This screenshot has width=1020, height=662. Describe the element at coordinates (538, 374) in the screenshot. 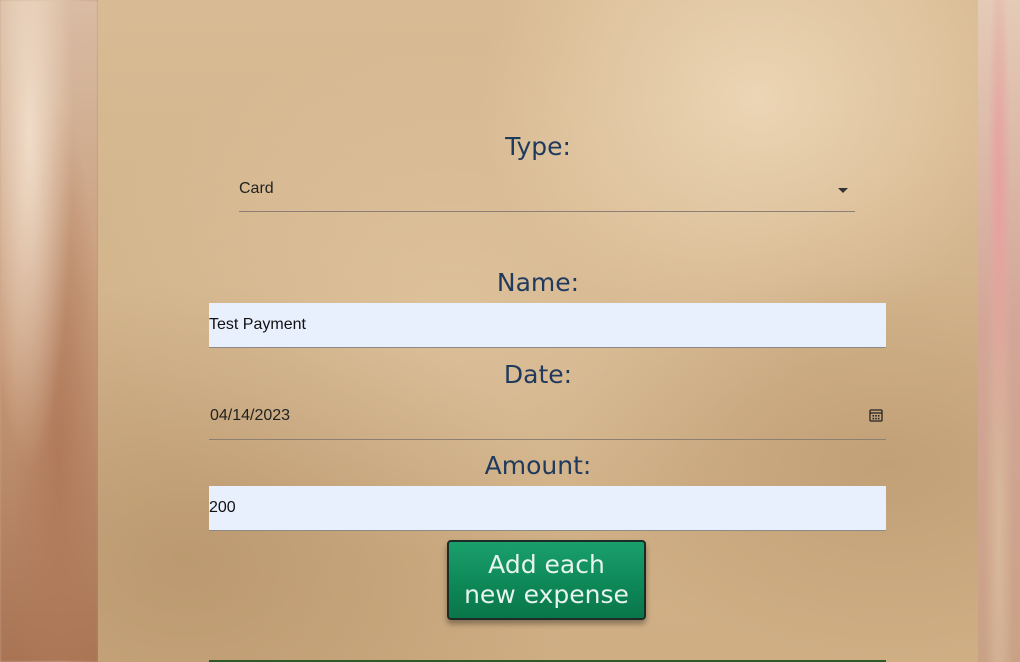

I see `date-label: Date:` at that location.